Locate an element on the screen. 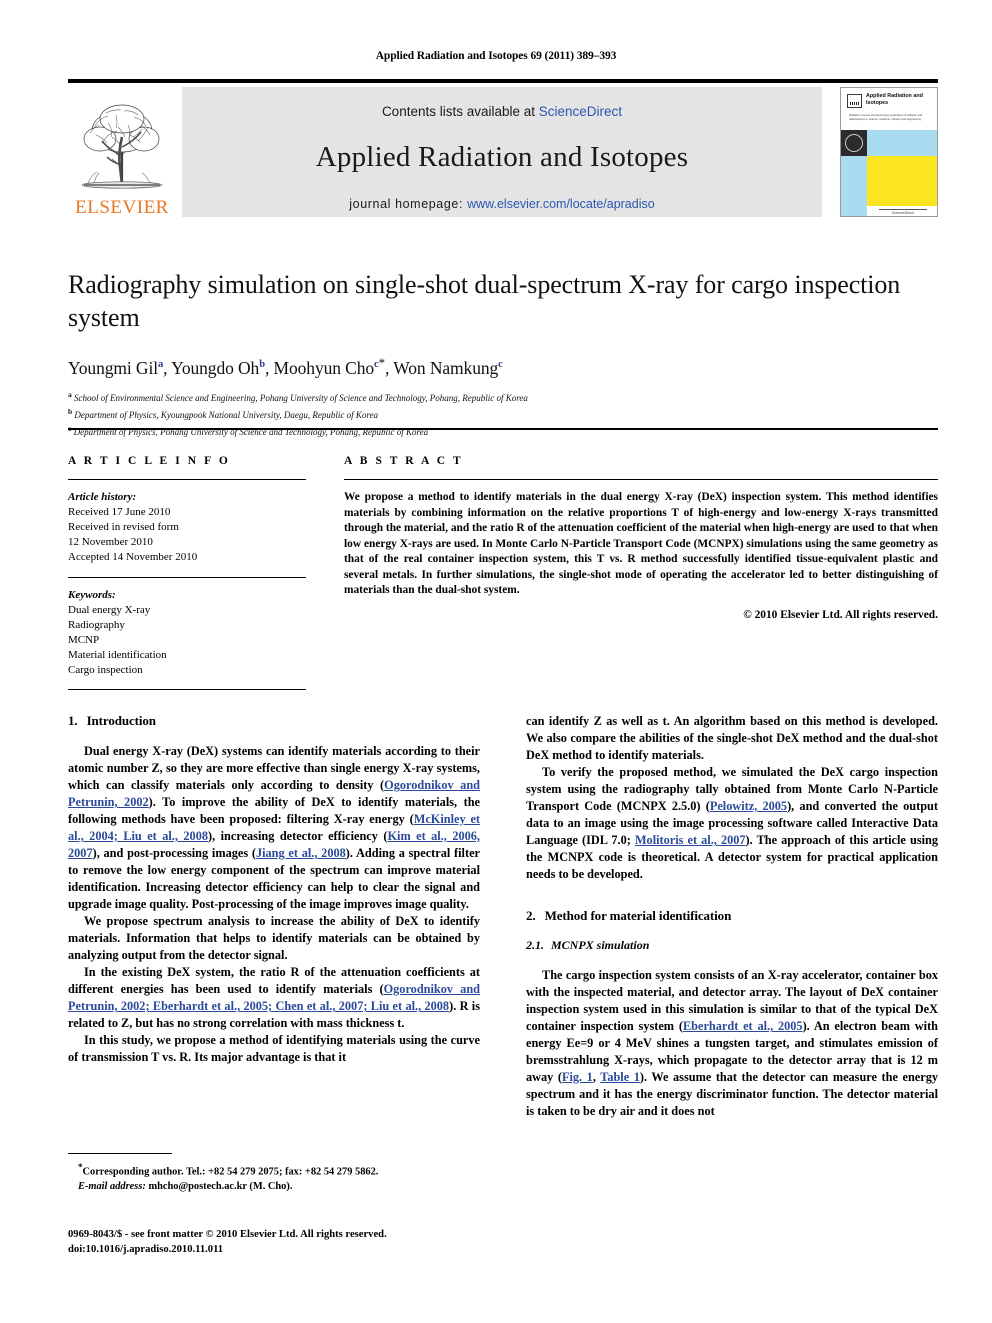  corresponding-author-marker: * is located at coordinates (382, 363).